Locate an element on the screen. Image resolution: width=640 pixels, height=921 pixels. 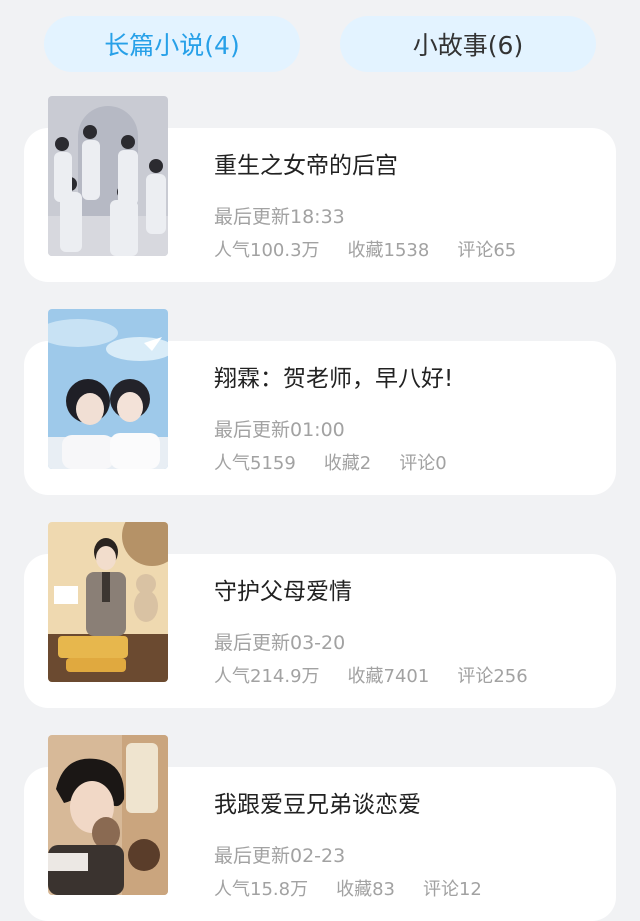
boy-portrait-cover is located at coordinates (108, 815).